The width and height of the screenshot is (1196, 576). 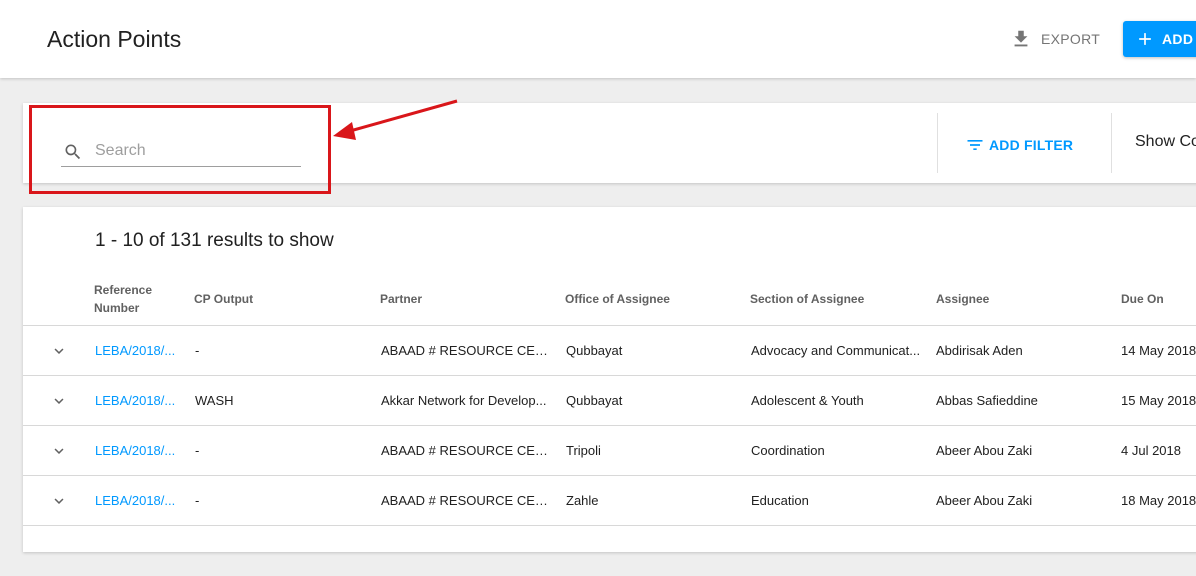 What do you see at coordinates (1031, 145) in the screenshot?
I see `add-filter-label: ADD FILTER` at bounding box center [1031, 145].